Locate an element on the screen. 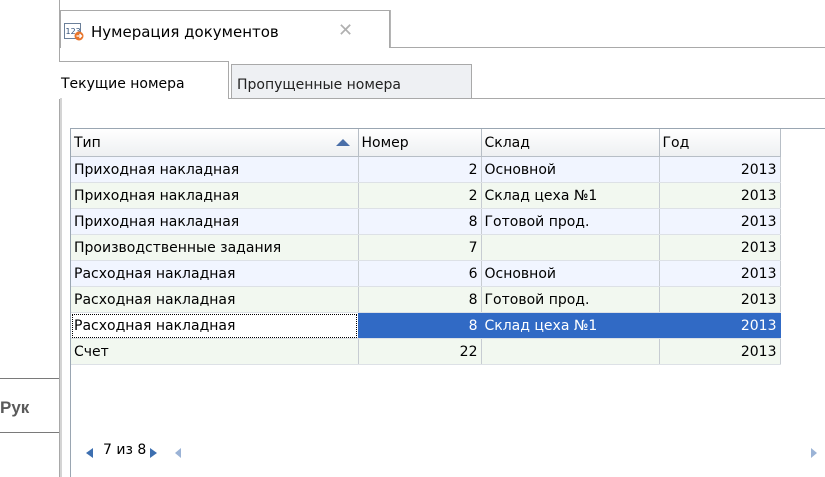 This screenshot has width=825, height=477. column-header-number-label: Номер is located at coordinates (385, 142).